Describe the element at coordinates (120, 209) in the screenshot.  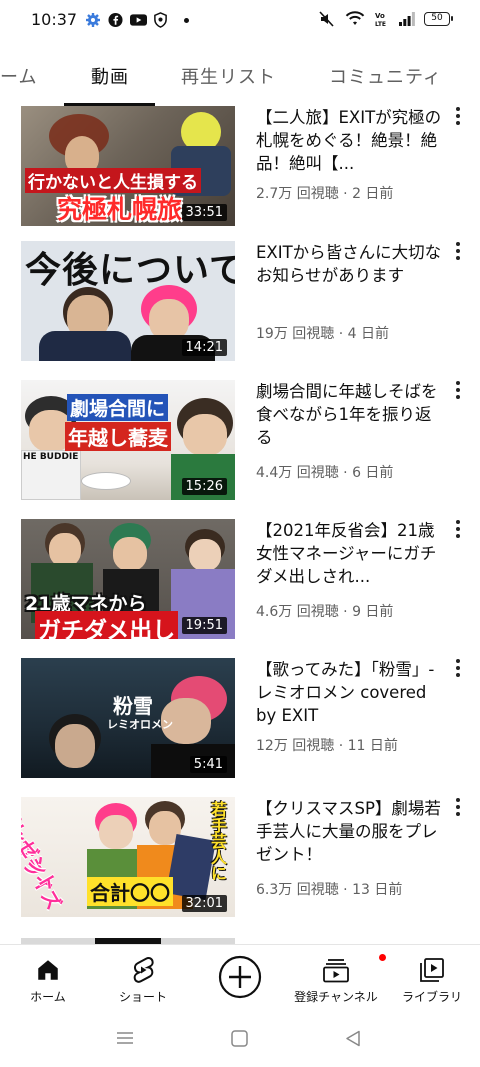
I see `thumbnail-caption: 究極札幌旅` at that location.